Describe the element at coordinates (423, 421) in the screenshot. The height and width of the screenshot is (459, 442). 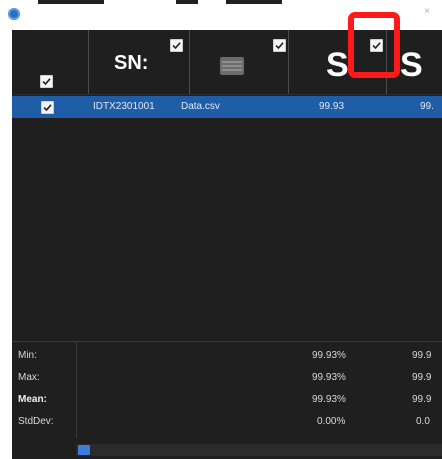
I see `stat-stddev-value-2: 0.0` at that location.